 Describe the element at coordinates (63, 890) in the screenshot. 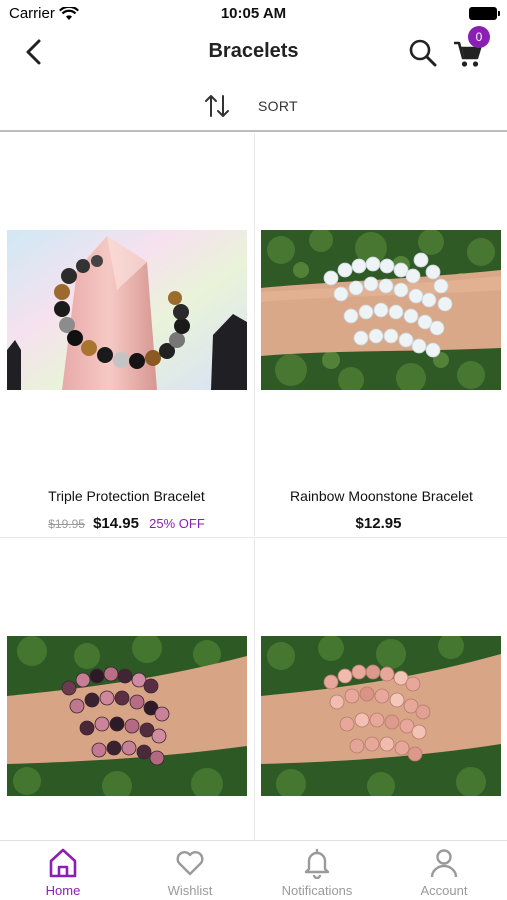

I see `tab-label: Home` at that location.